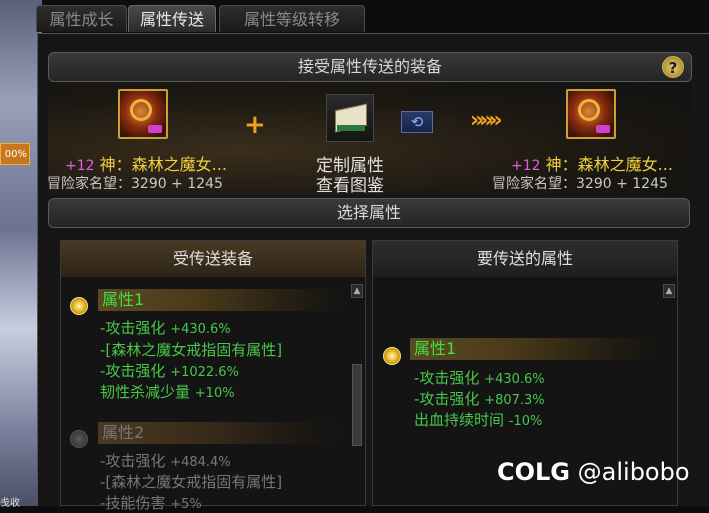  Describe the element at coordinates (213, 259) in the screenshot. I see `receiving-equipment-title: 受传送装备` at that location.